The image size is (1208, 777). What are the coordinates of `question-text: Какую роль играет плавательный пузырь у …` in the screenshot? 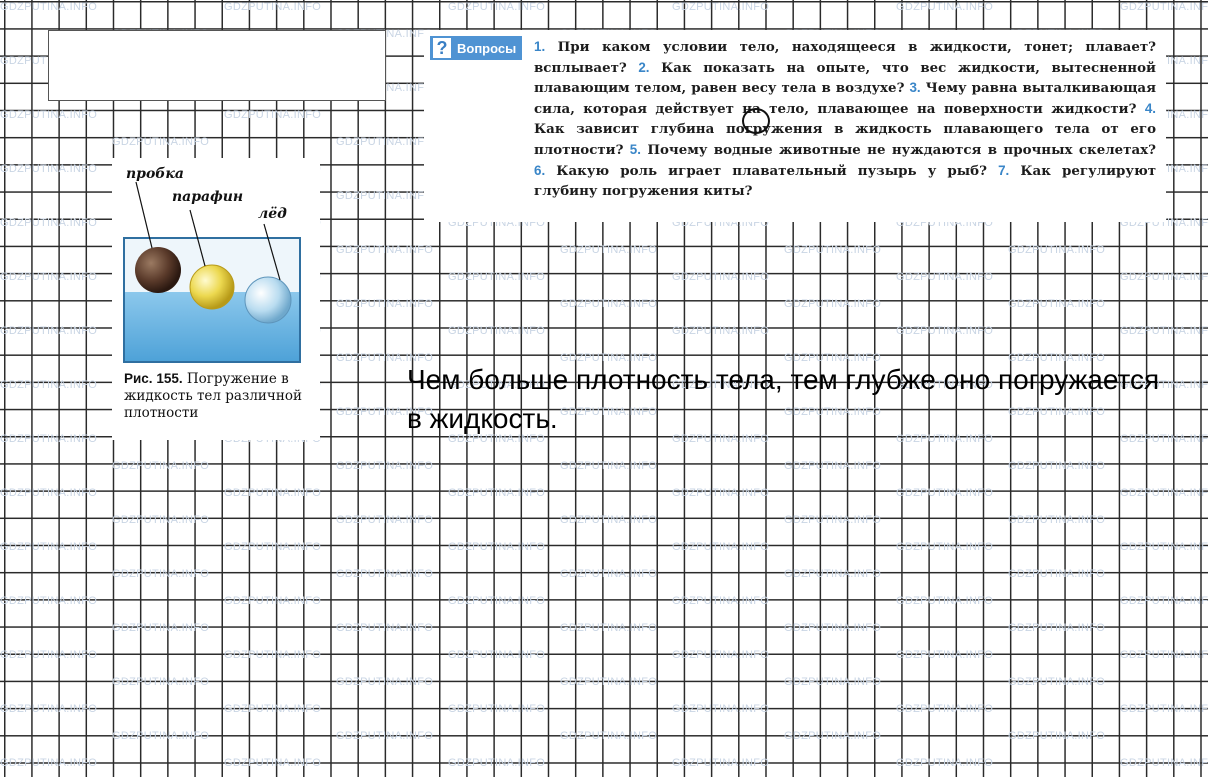 It's located at (771, 170).